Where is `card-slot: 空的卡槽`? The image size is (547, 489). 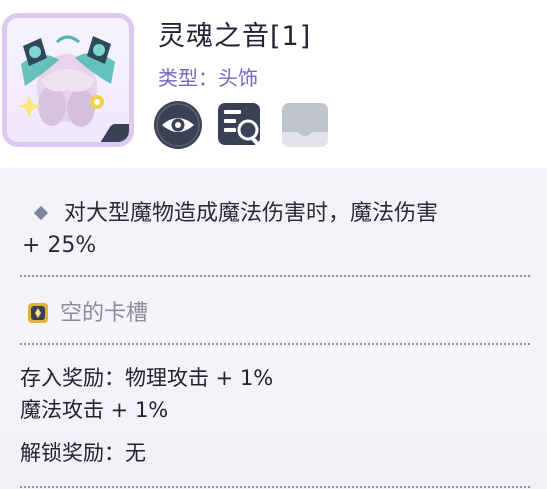
card-slot: 空的卡槽 is located at coordinates (88, 311).